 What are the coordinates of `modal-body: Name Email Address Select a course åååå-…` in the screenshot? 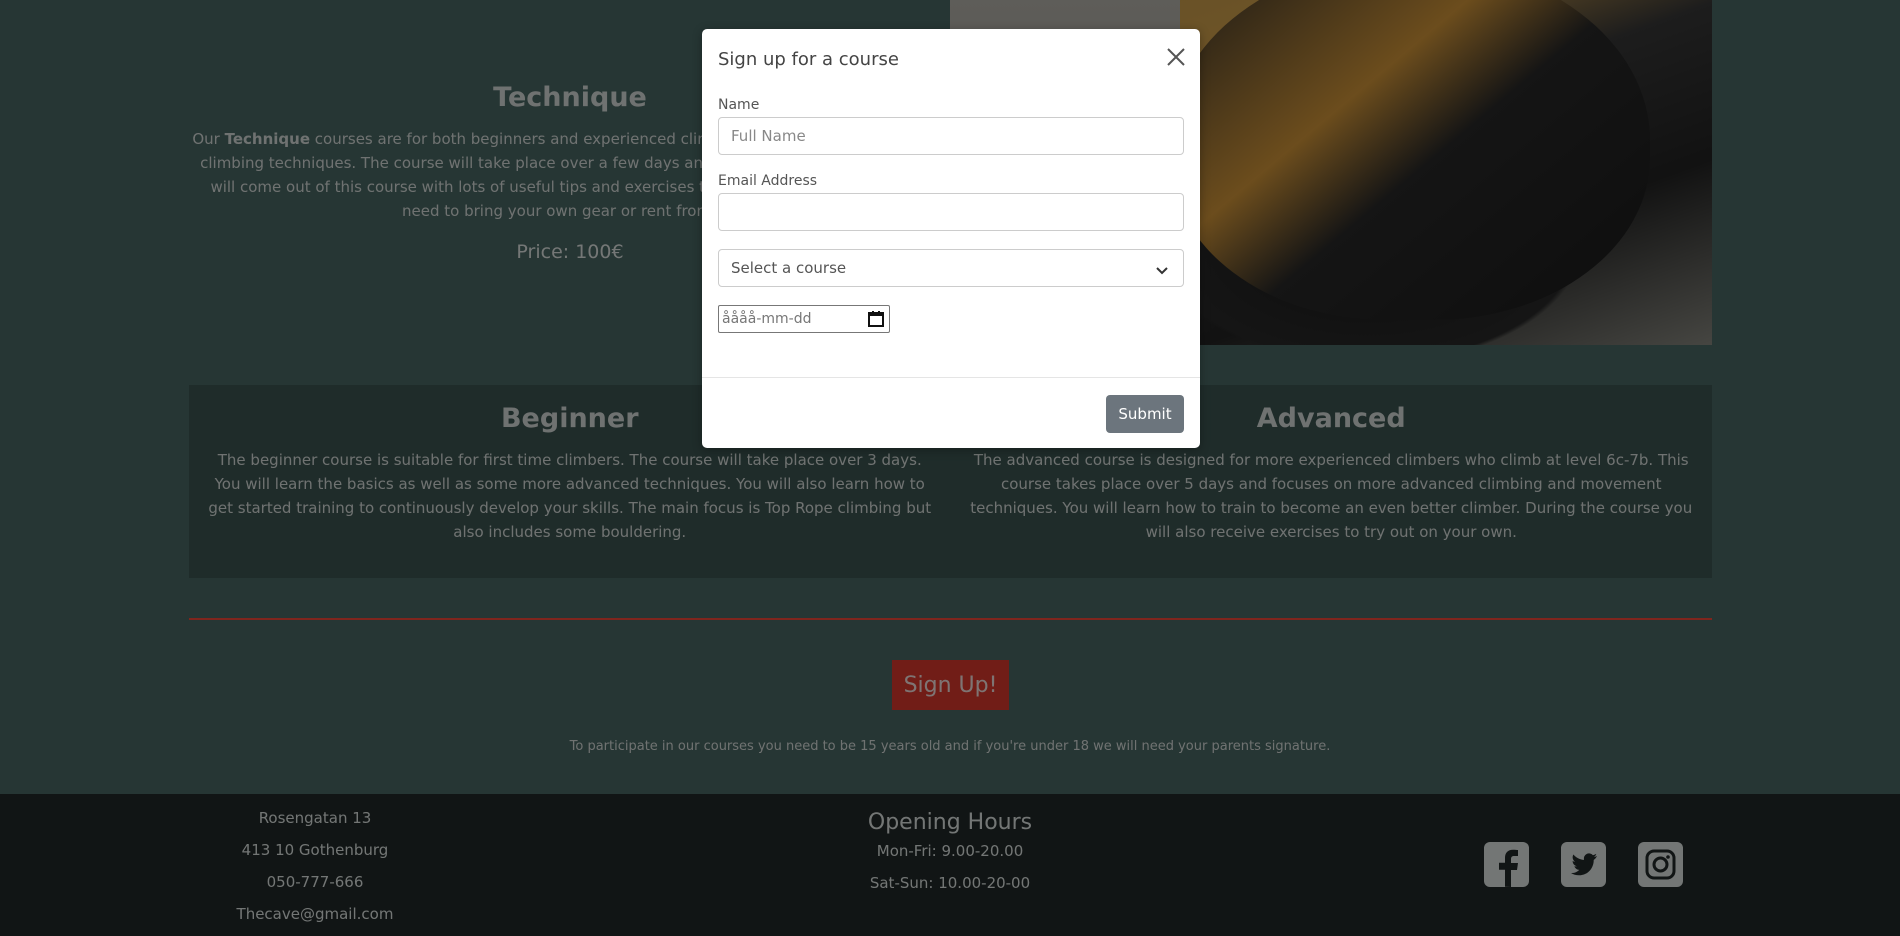 It's located at (951, 215).